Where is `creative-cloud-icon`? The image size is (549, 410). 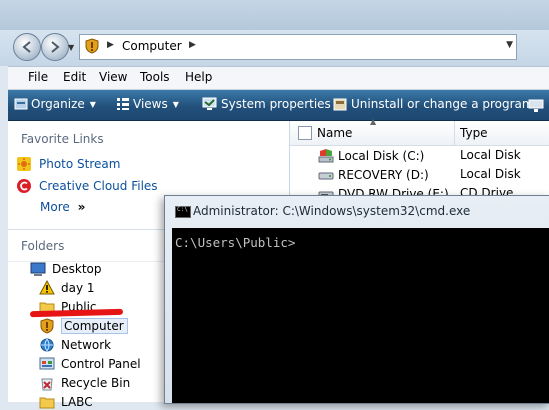 creative-cloud-icon is located at coordinates (24, 186).